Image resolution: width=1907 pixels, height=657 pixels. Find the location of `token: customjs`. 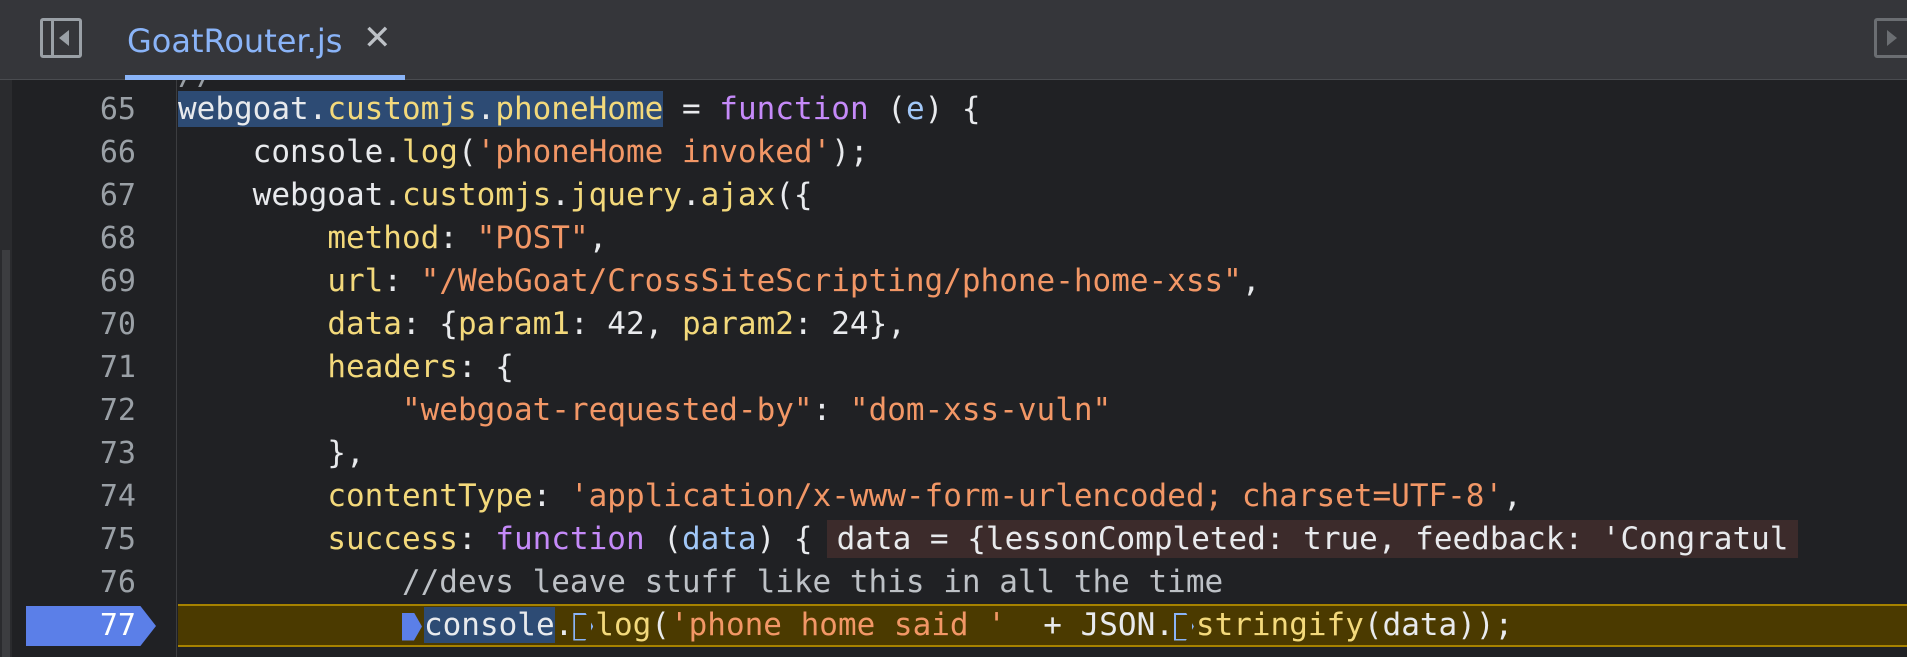

token: customjs is located at coordinates (402, 109).